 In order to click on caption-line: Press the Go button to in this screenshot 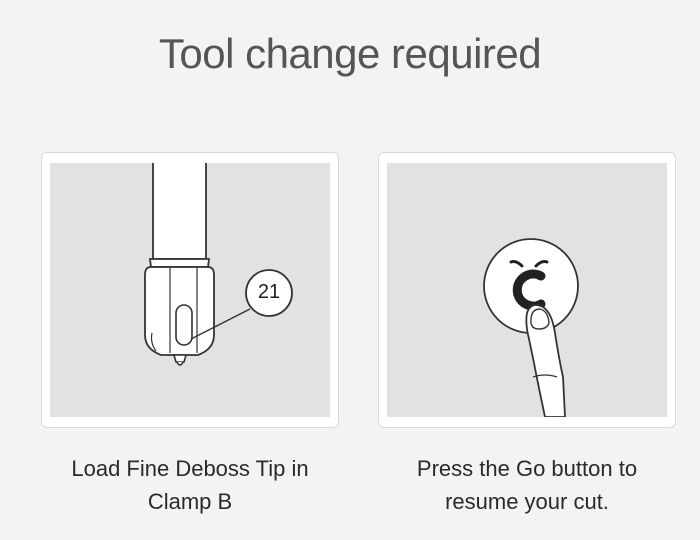, I will do `click(527, 468)`.